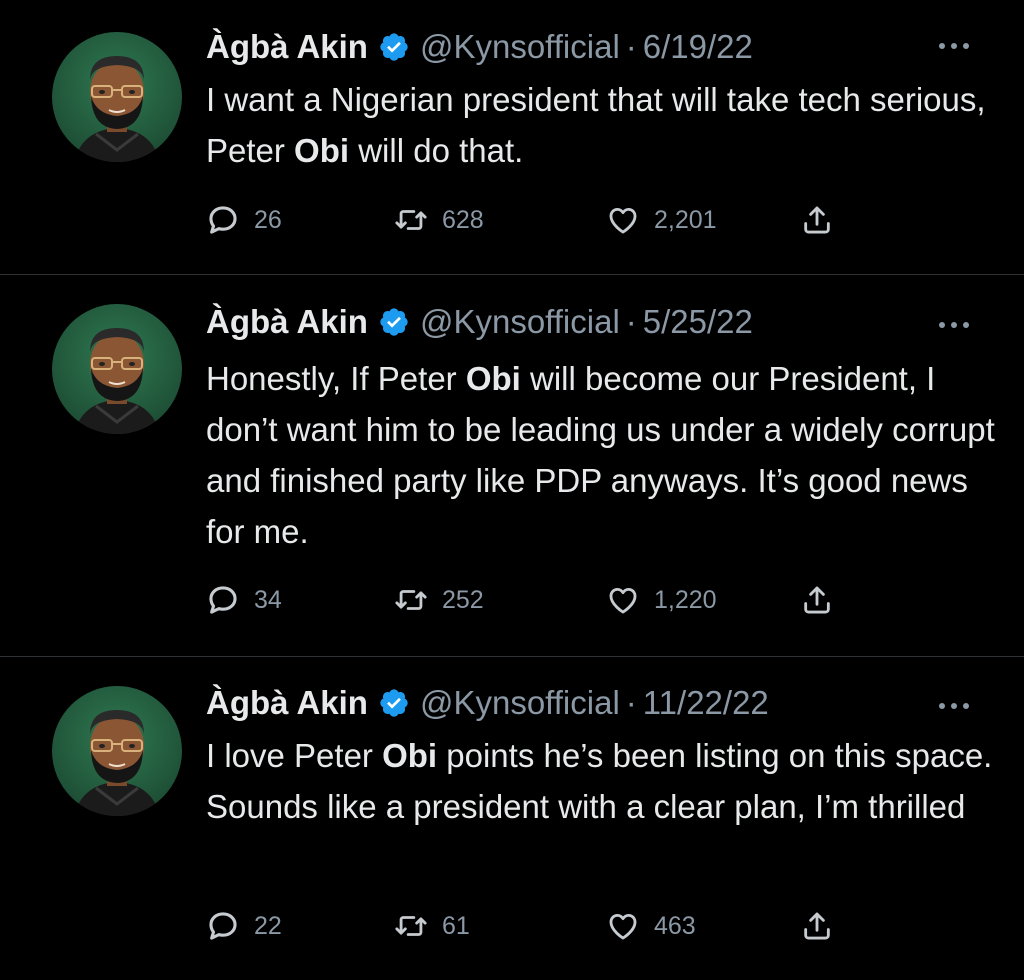 The height and width of the screenshot is (980, 1024). What do you see at coordinates (436, 150) in the screenshot?
I see `tweet-text-part: will do that.` at bounding box center [436, 150].